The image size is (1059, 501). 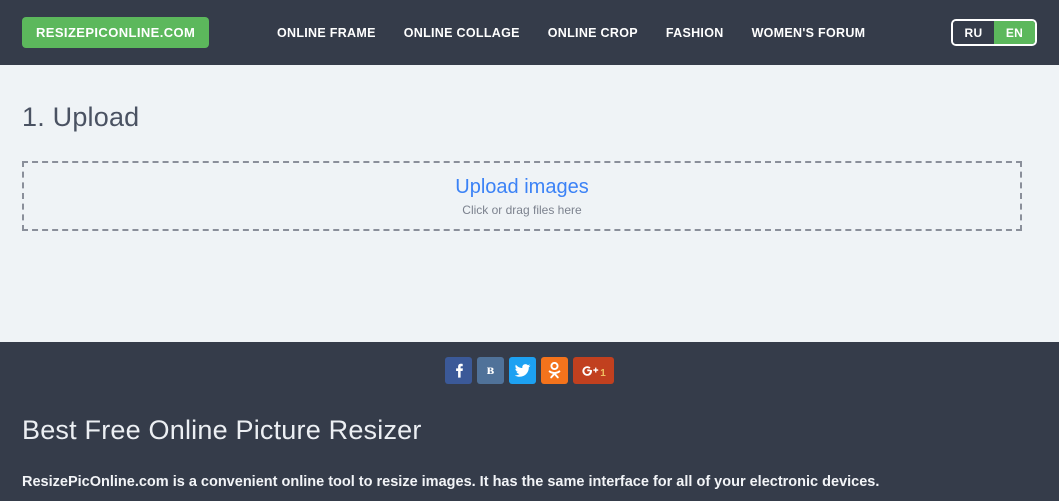 I want to click on language-option-ru: RU, so click(x=973, y=32).